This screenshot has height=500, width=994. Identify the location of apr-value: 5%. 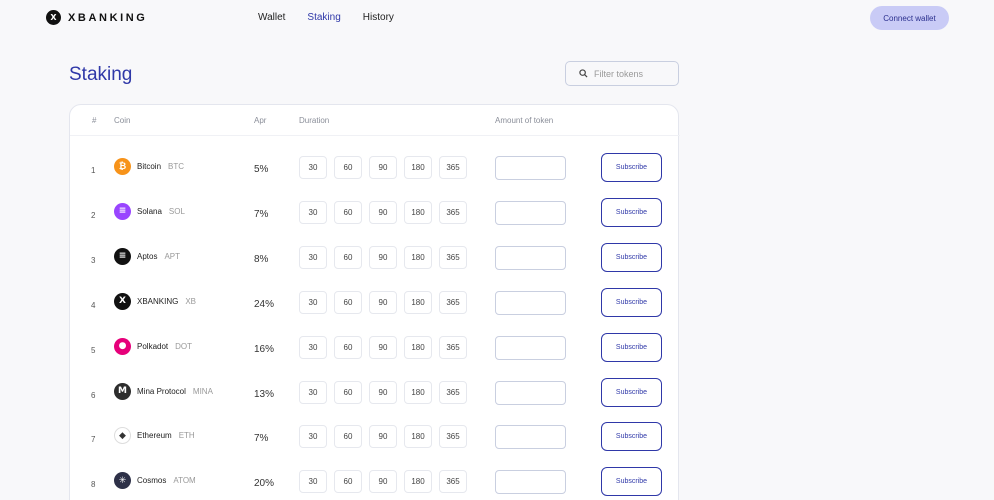
(261, 169).